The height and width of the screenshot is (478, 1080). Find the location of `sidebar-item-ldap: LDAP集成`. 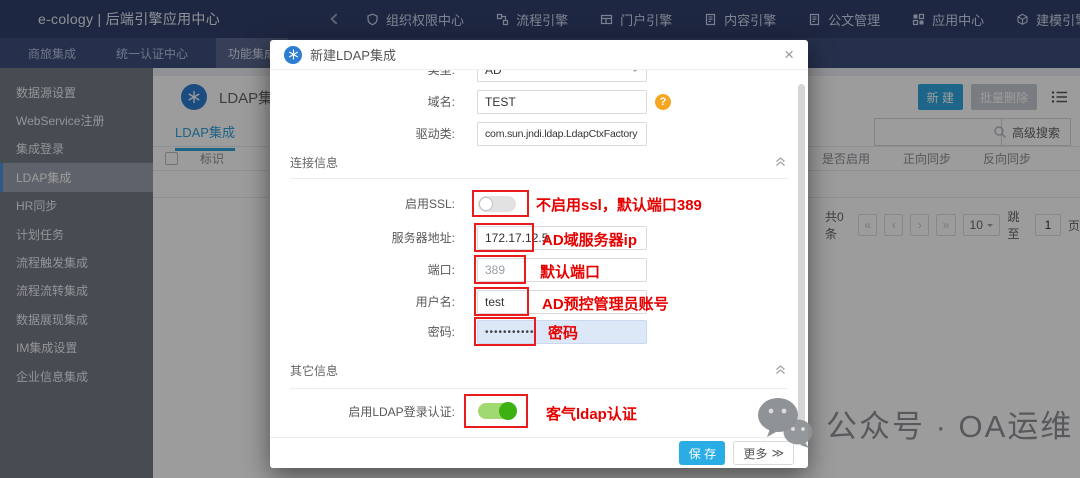

sidebar-item-ldap: LDAP集成 is located at coordinates (76, 177).